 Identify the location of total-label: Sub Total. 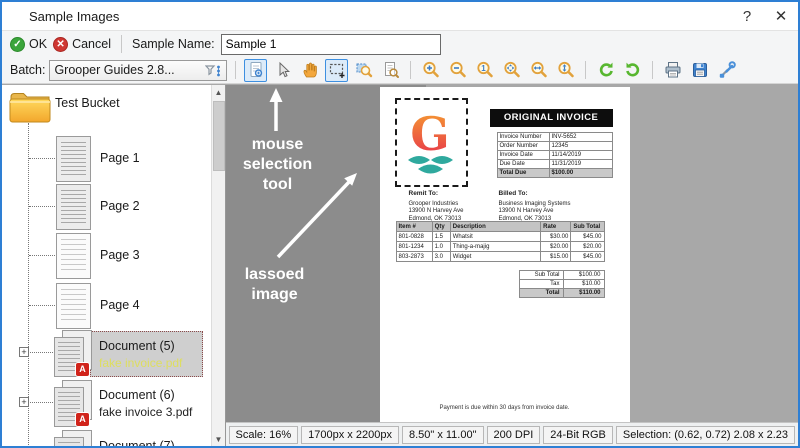
(541, 275).